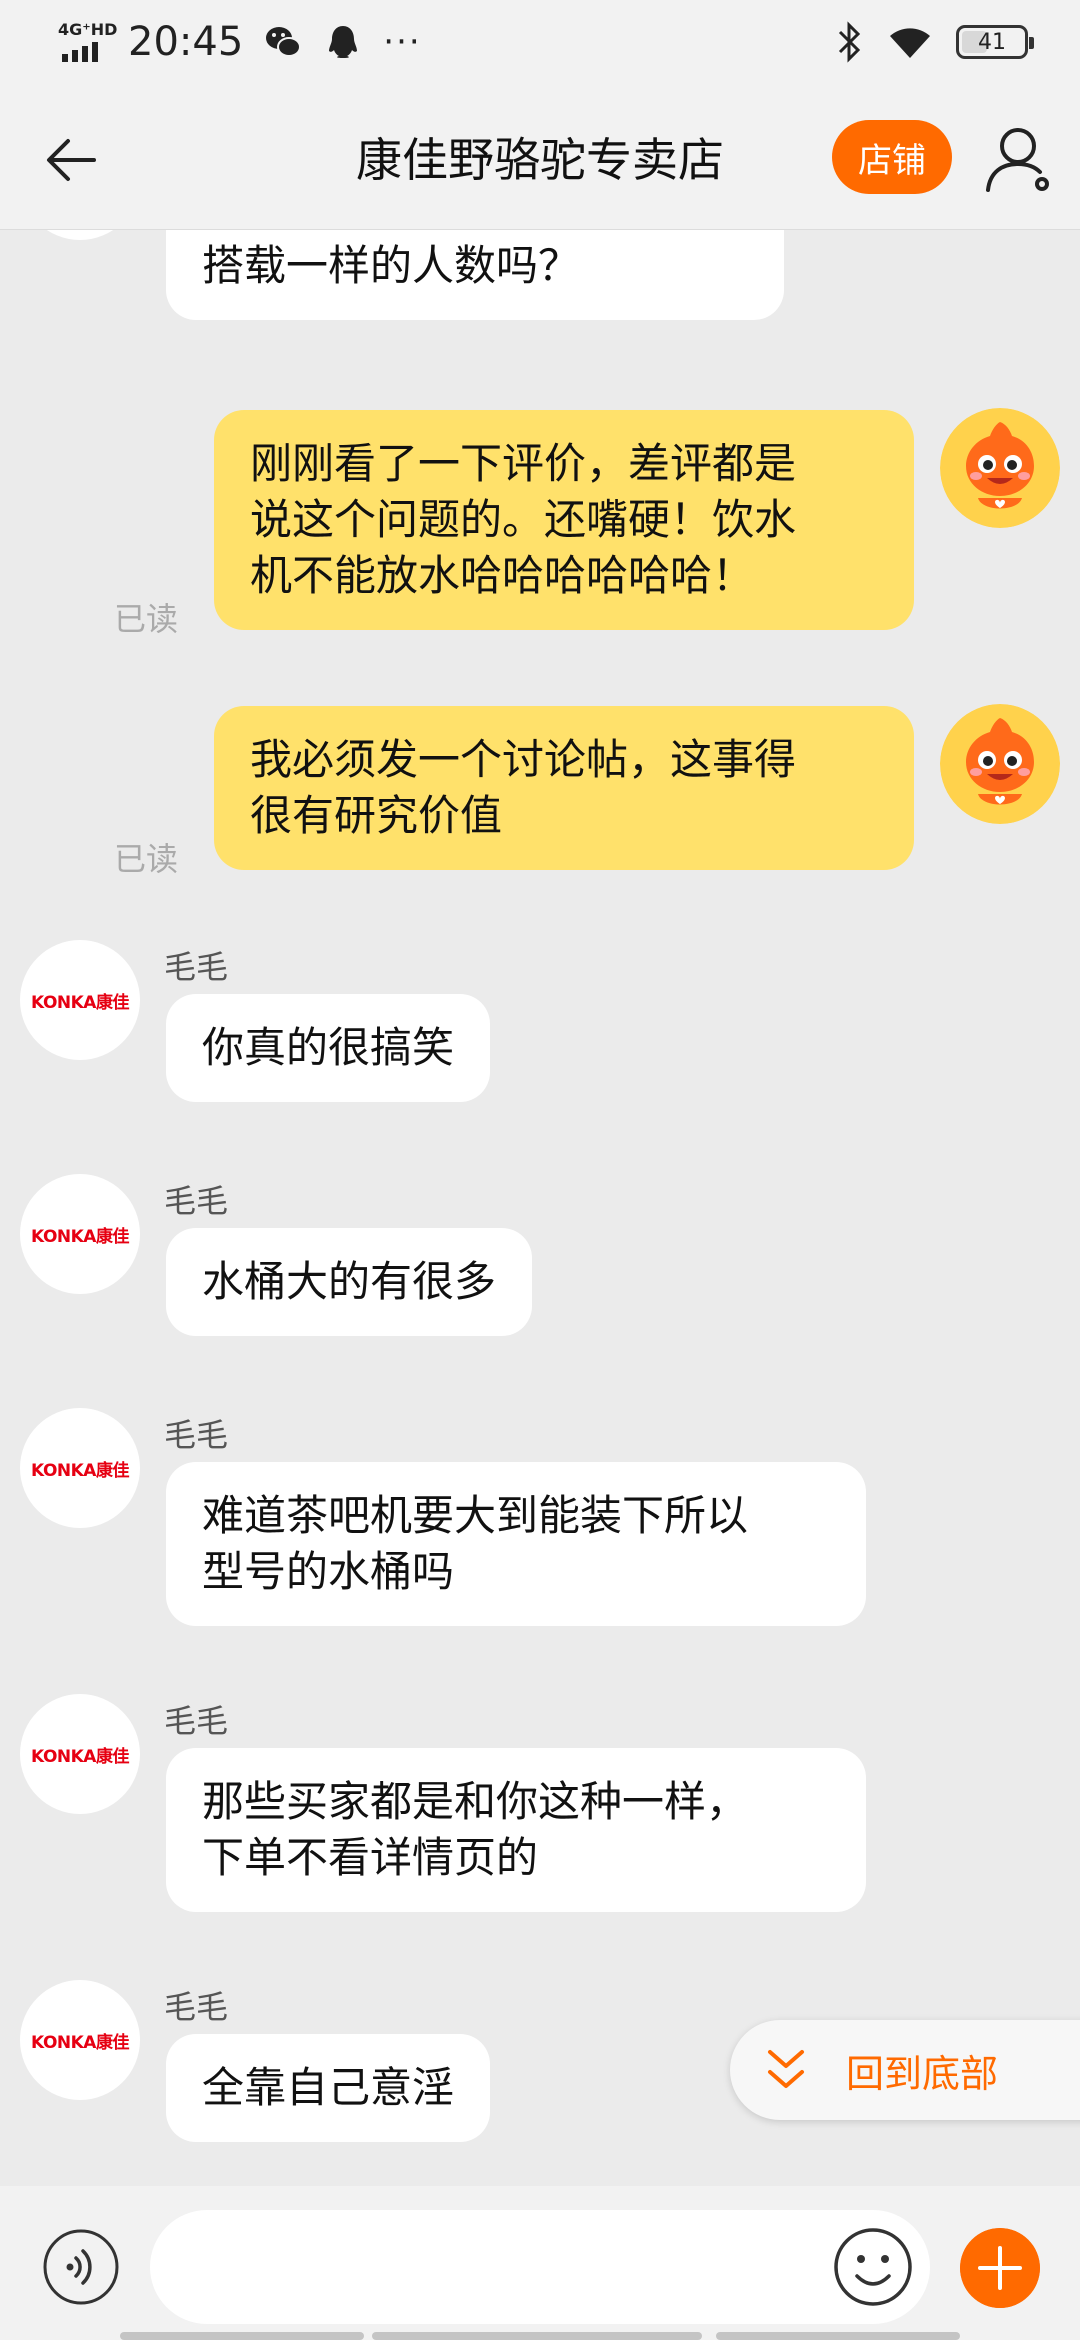  I want to click on signal-icon, so click(80, 52).